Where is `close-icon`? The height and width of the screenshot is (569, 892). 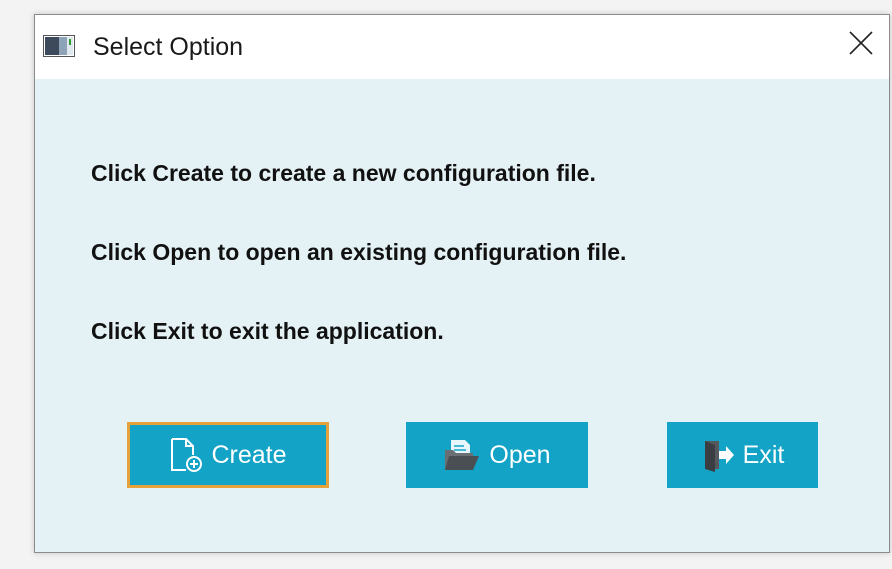 close-icon is located at coordinates (861, 45).